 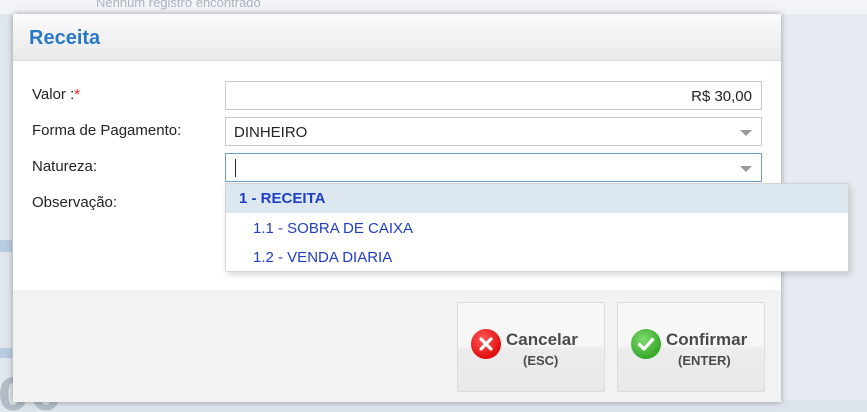 What do you see at coordinates (333, 228) in the screenshot?
I see `dropdown-option-label: 1.1 - SOBRA DE CAIXA` at bounding box center [333, 228].